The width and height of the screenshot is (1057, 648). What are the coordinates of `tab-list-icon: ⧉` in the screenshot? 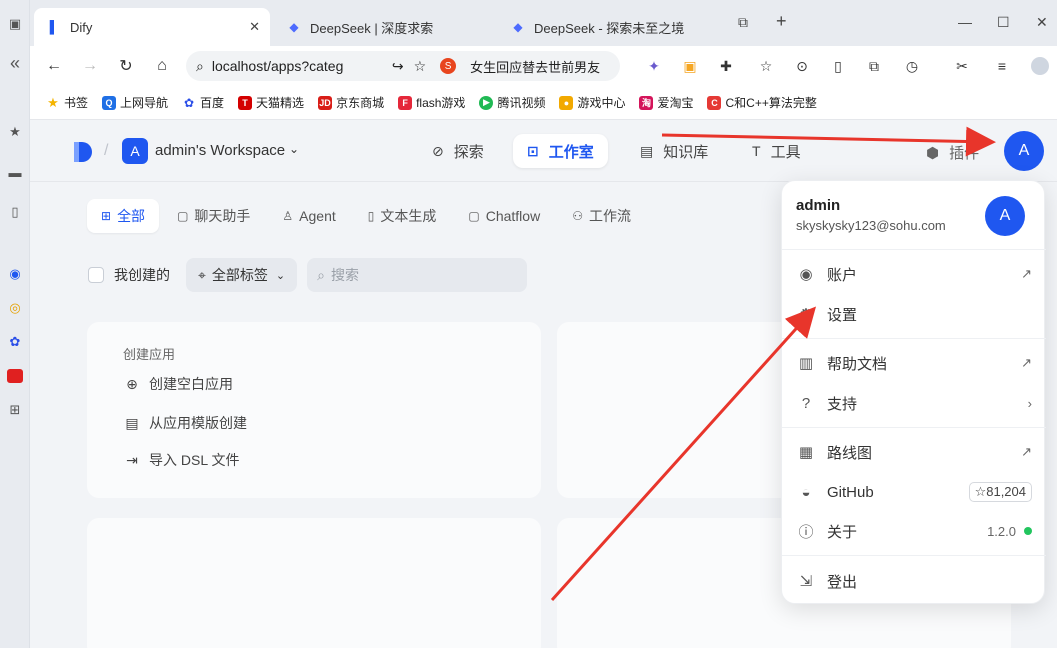 It's located at (743, 22).